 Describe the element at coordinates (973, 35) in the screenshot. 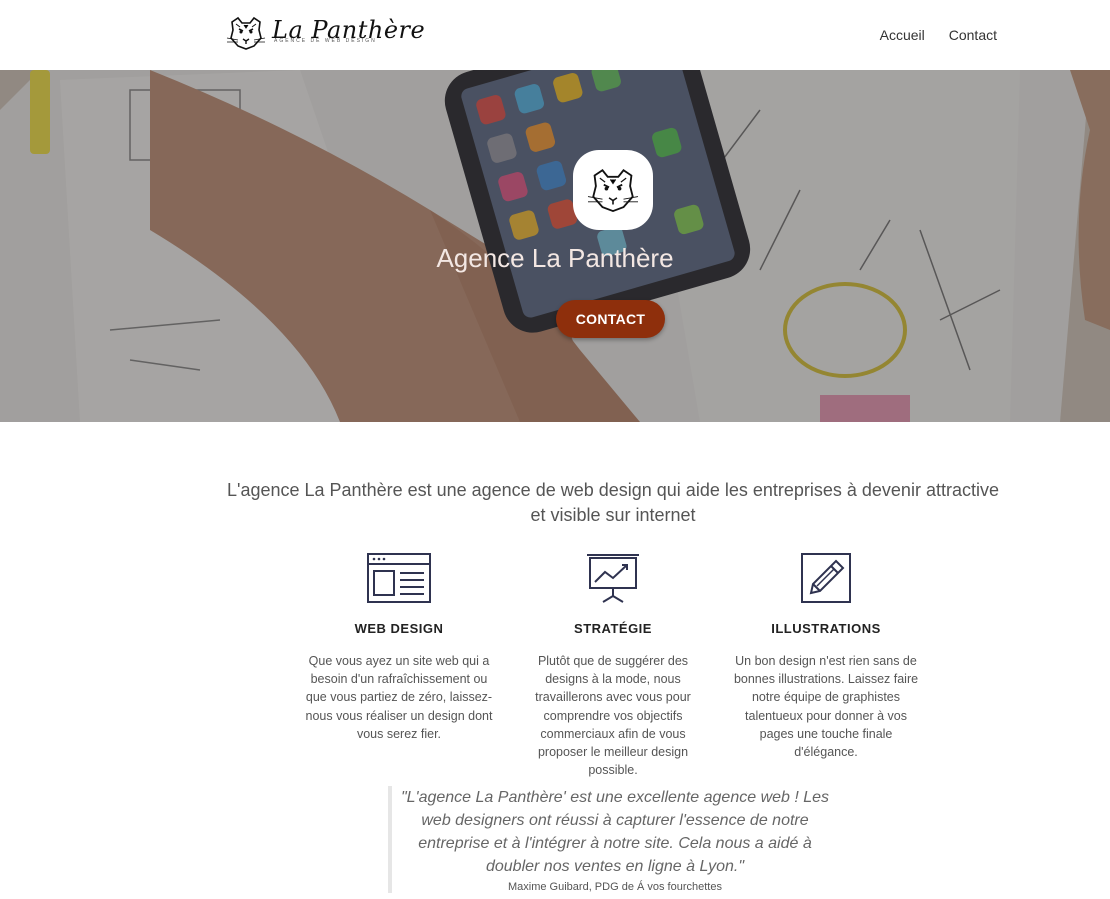

I see `nav-contact-link: Contact` at that location.